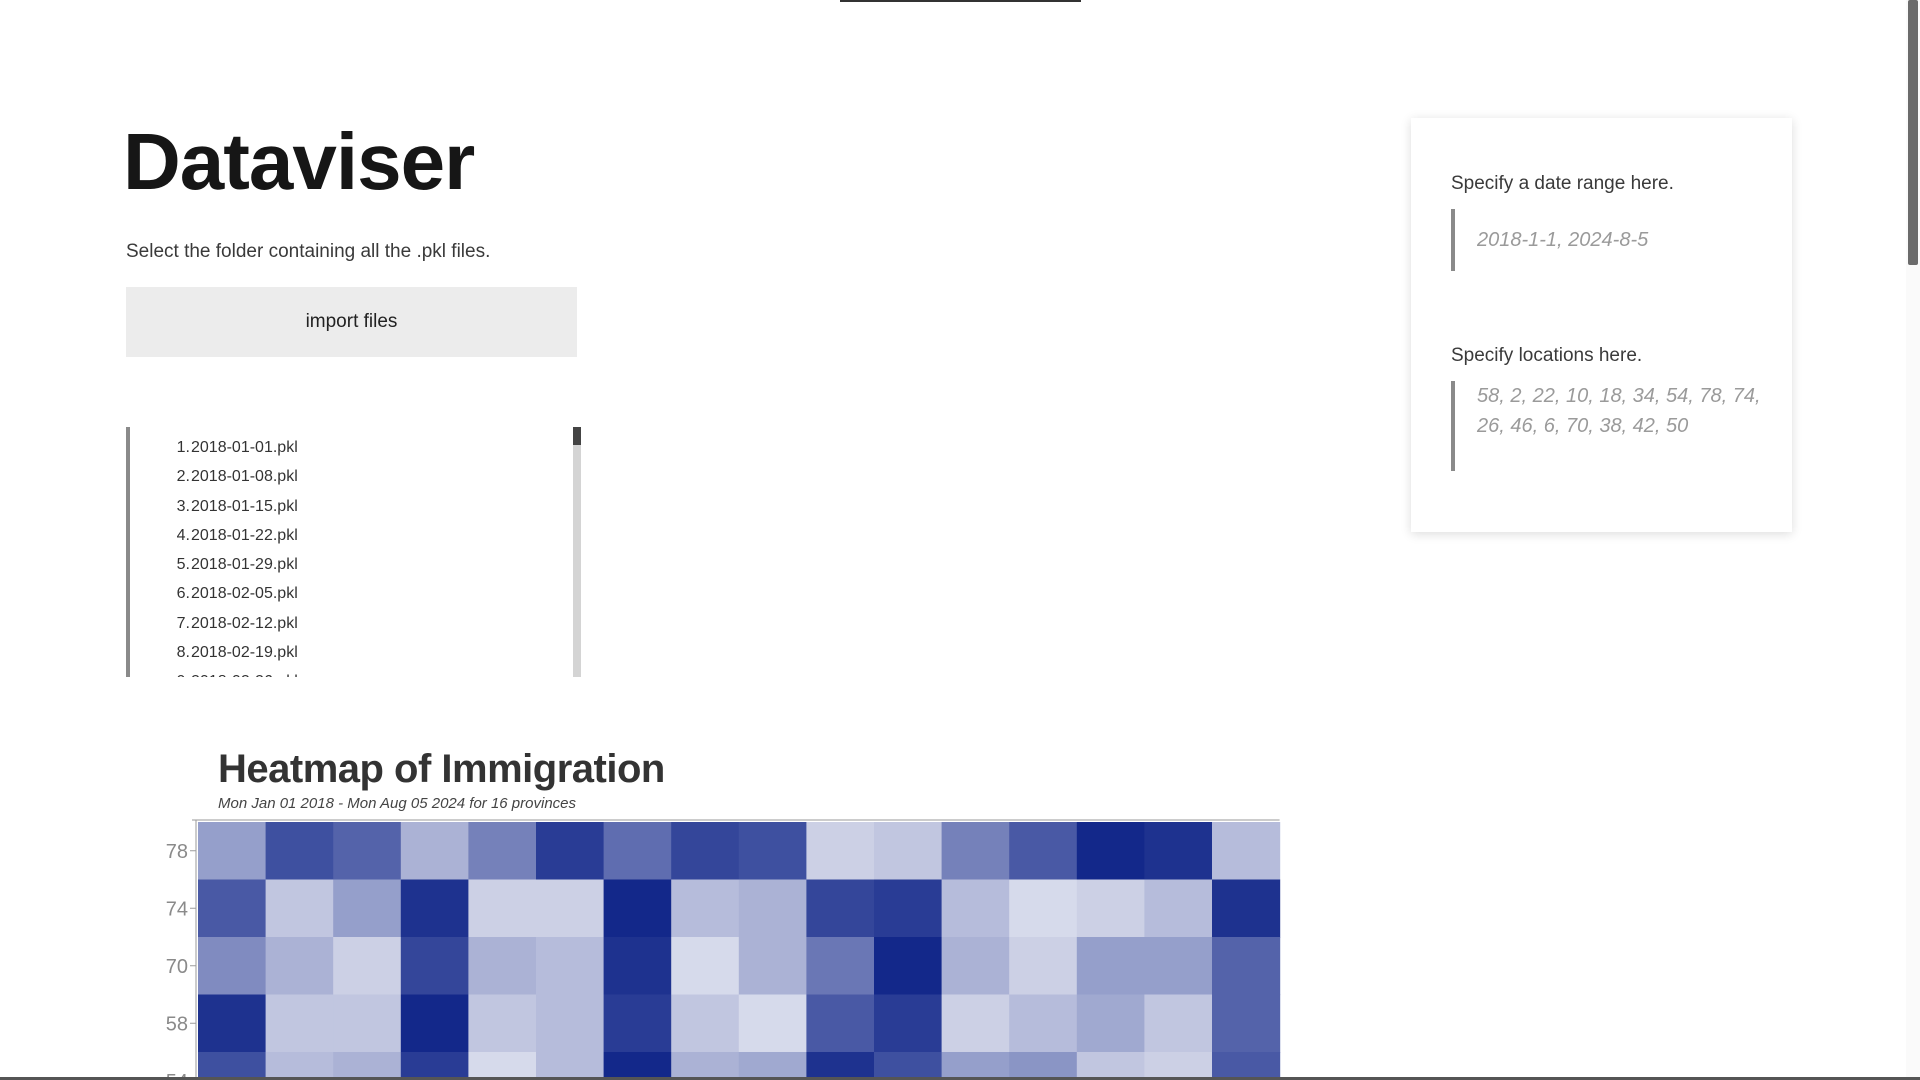  Describe the element at coordinates (355, 652) in the screenshot. I see `file-list-item: 8.2018-02-19.pkl` at that location.